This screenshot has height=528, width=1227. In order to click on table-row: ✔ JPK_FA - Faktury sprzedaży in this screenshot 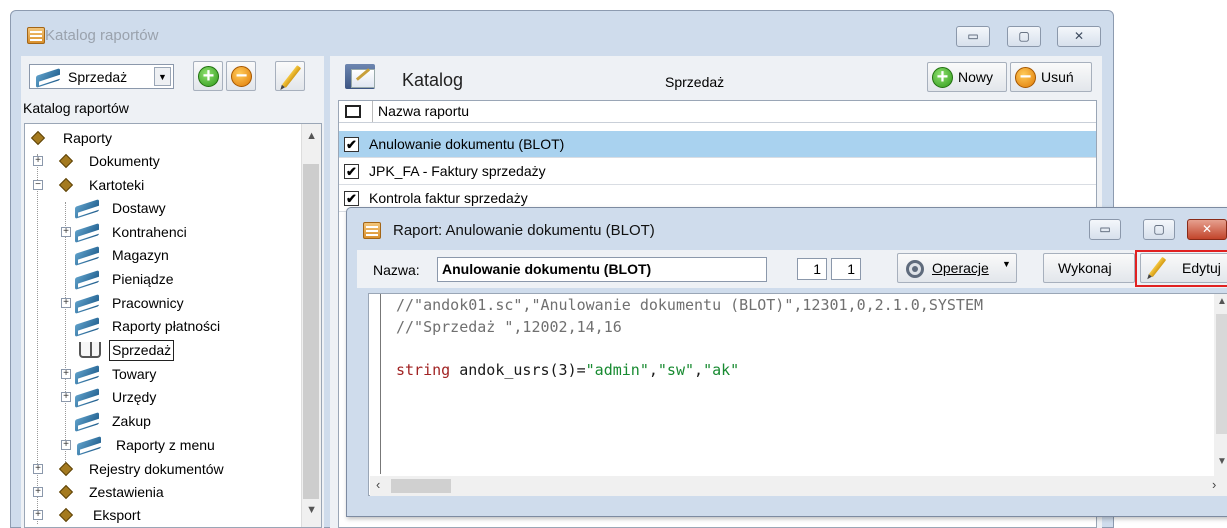, I will do `click(717, 171)`.